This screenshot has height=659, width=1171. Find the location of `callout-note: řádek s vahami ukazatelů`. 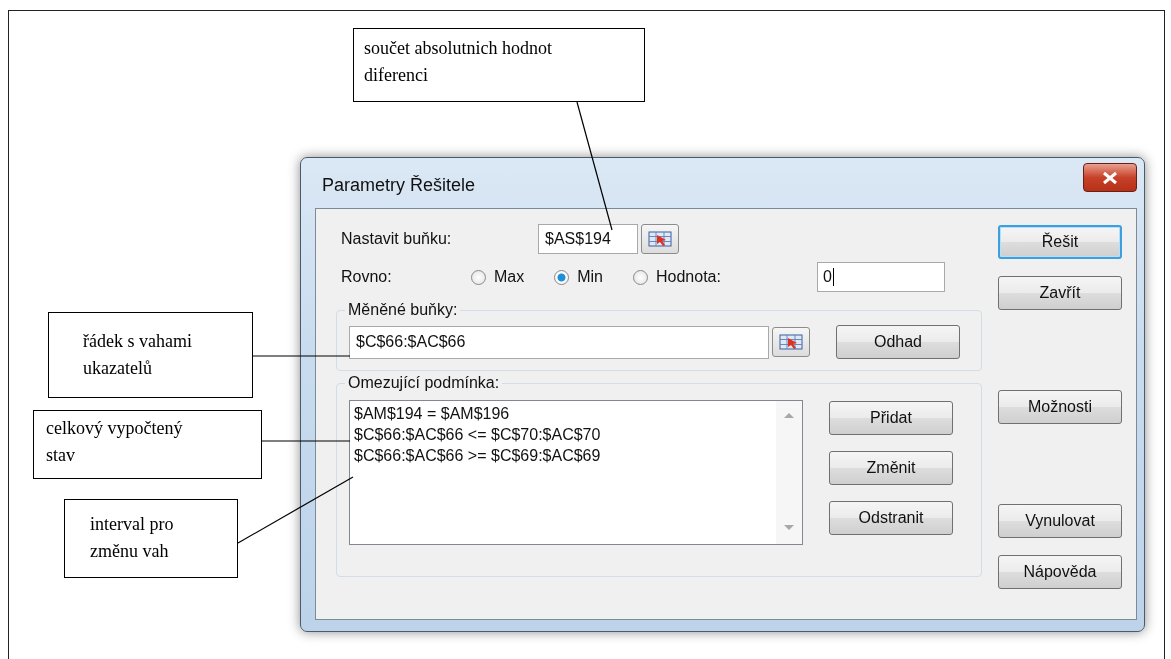

callout-note: řádek s vahami ukazatelů is located at coordinates (150, 355).